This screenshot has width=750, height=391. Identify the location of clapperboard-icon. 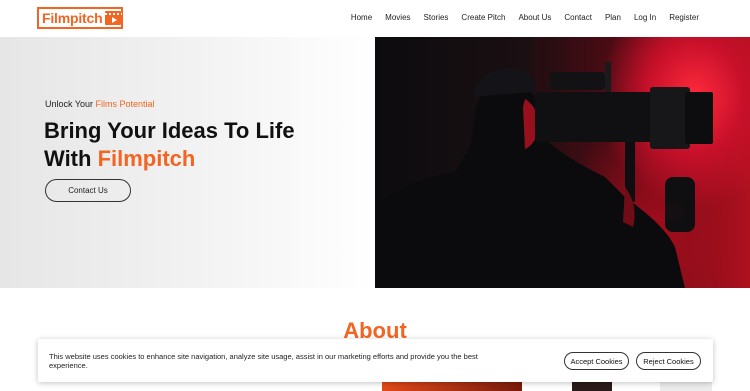
(113, 18).